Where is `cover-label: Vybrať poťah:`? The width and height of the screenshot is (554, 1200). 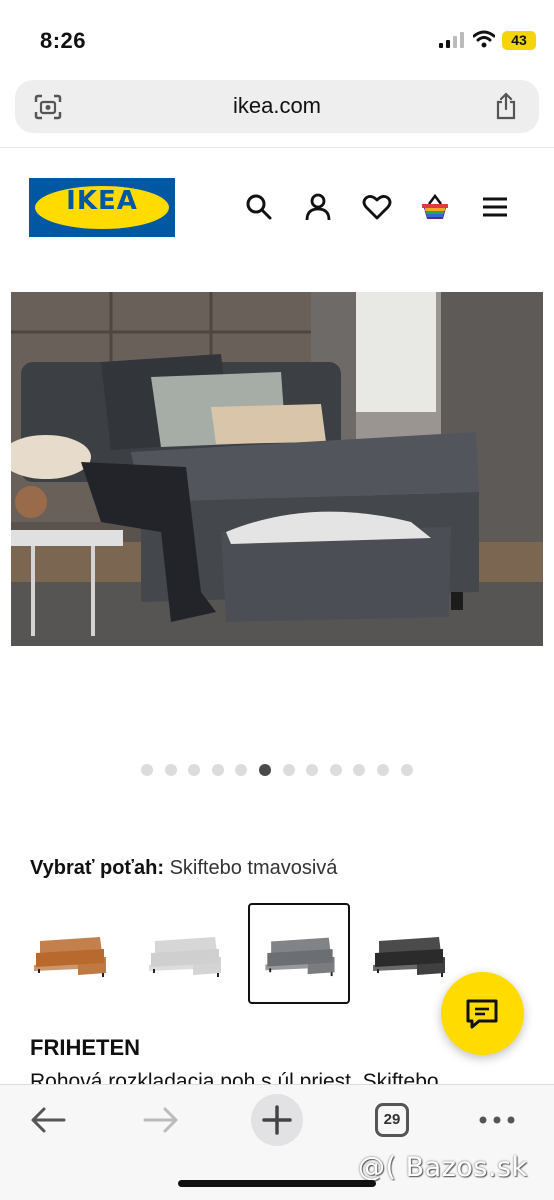 cover-label: Vybrať poťah: is located at coordinates (97, 868).